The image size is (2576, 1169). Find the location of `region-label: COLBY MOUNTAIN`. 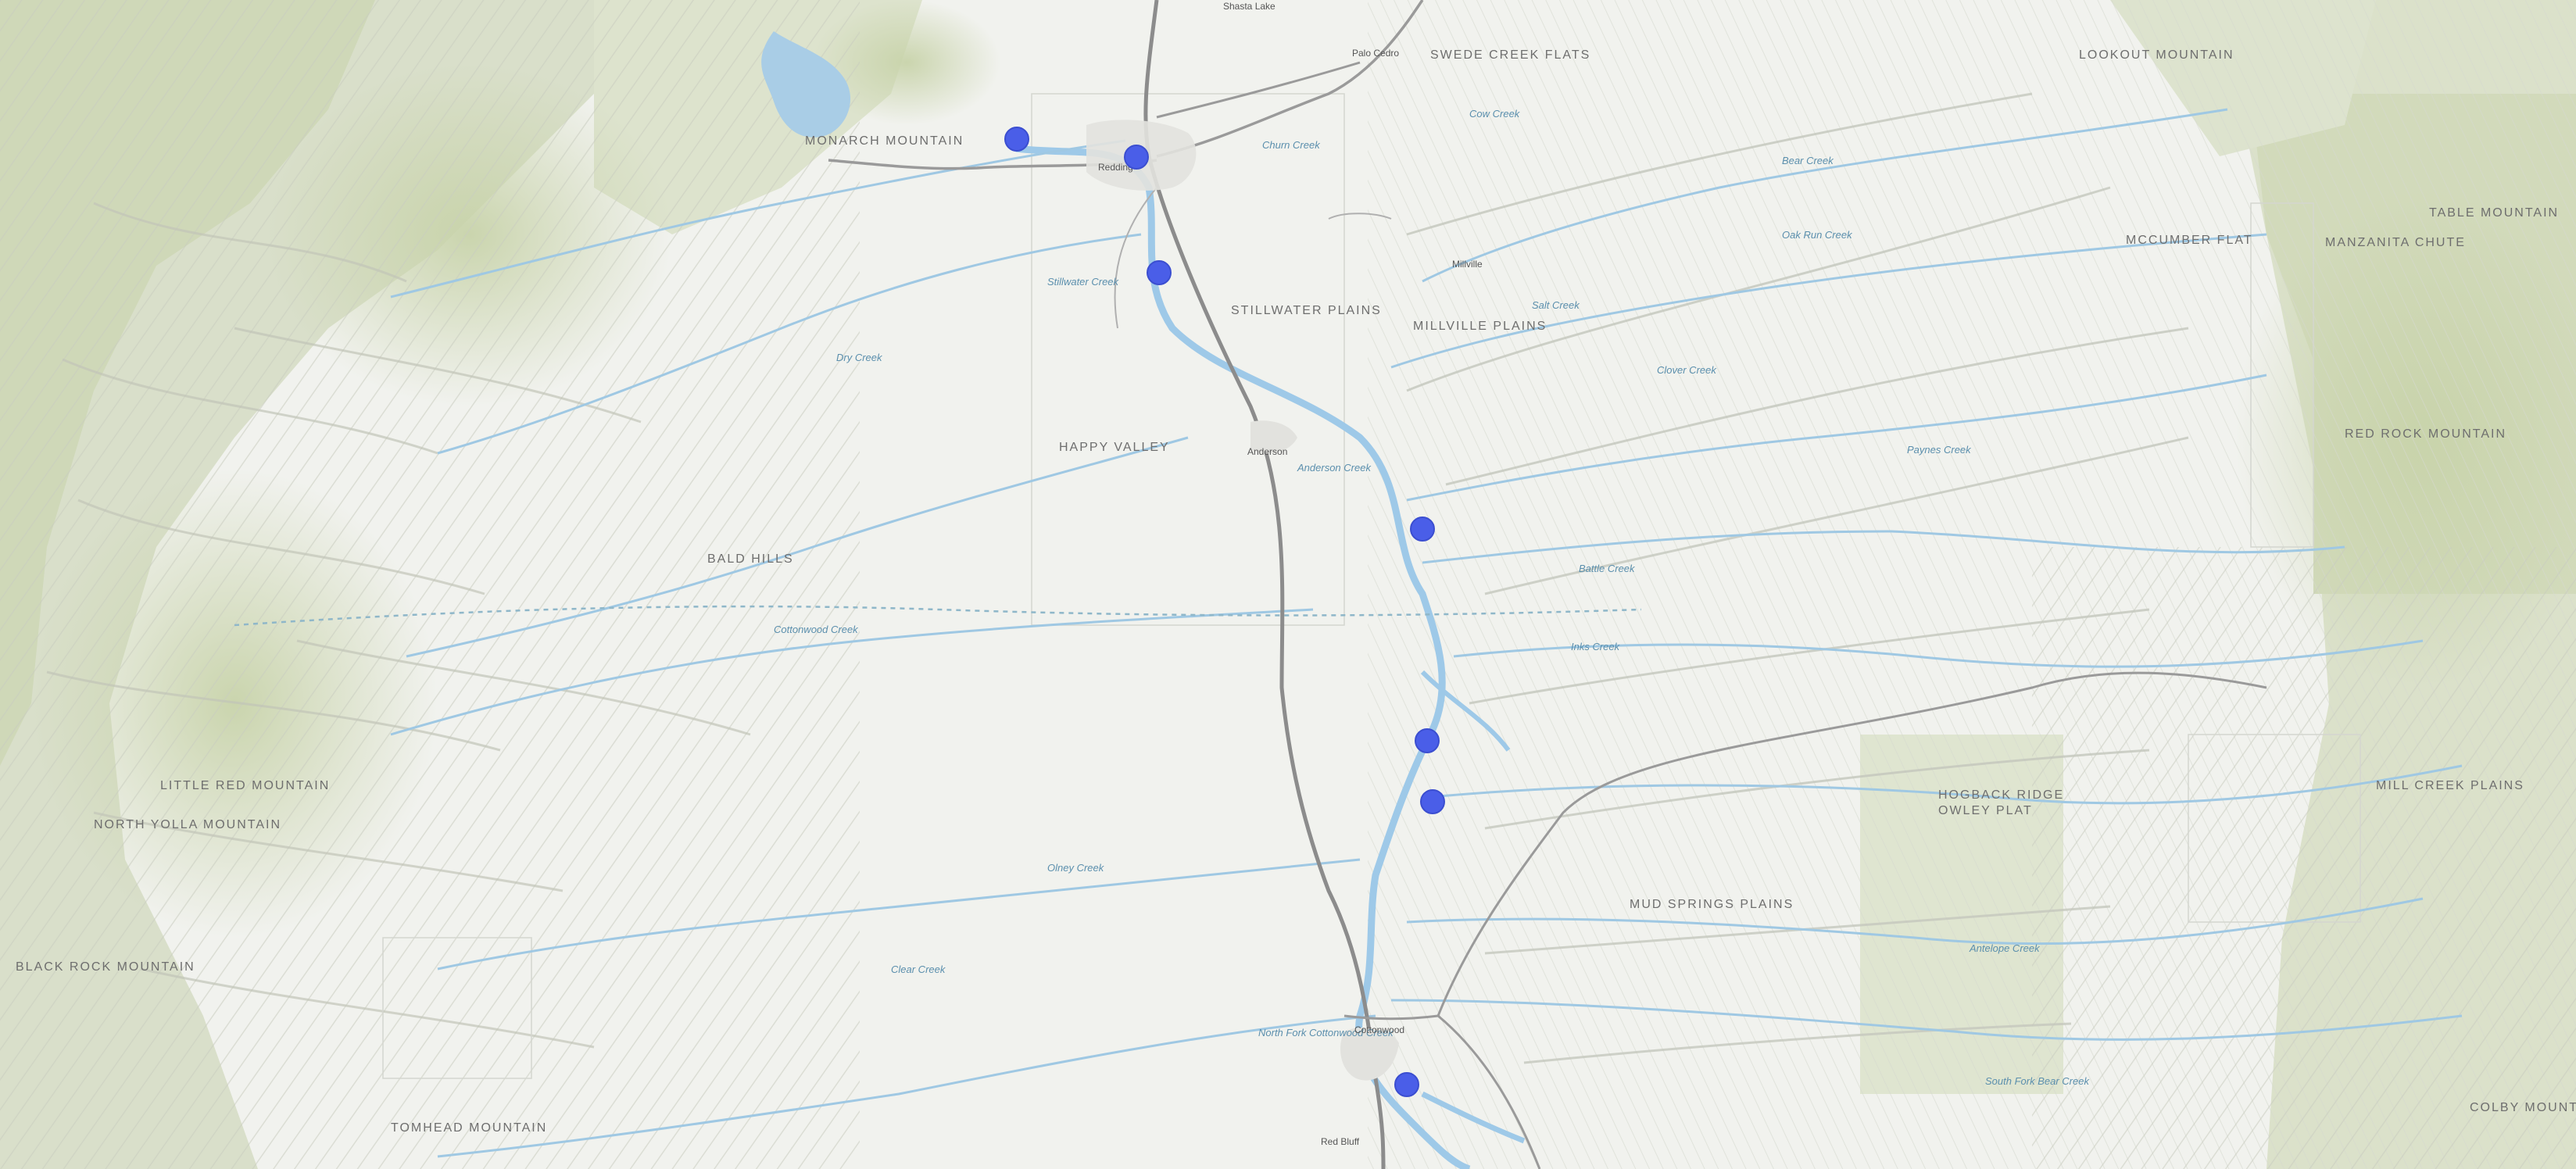

region-label: COLBY MOUNTAIN is located at coordinates (2523, 1107).